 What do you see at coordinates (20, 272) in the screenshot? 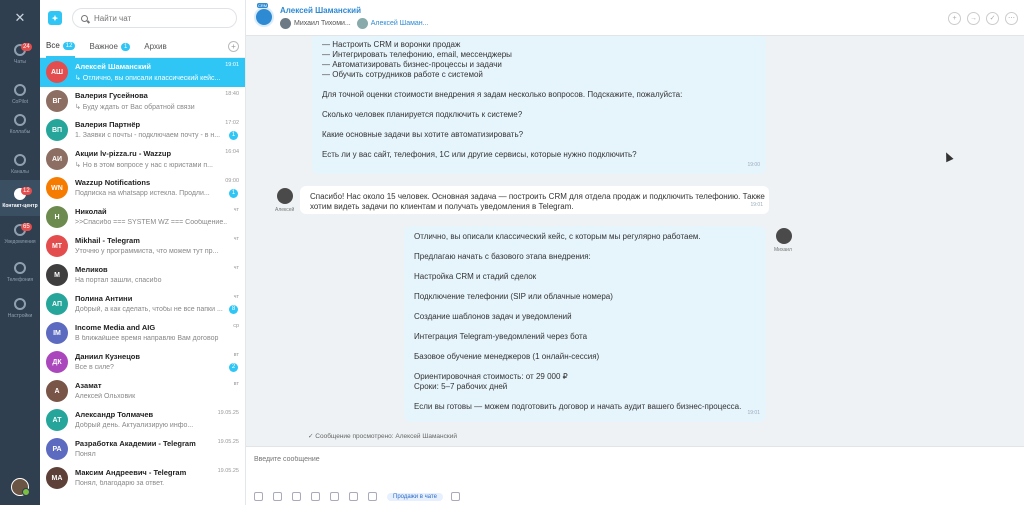
I see `rail-telephony: Телефония` at bounding box center [20, 272].